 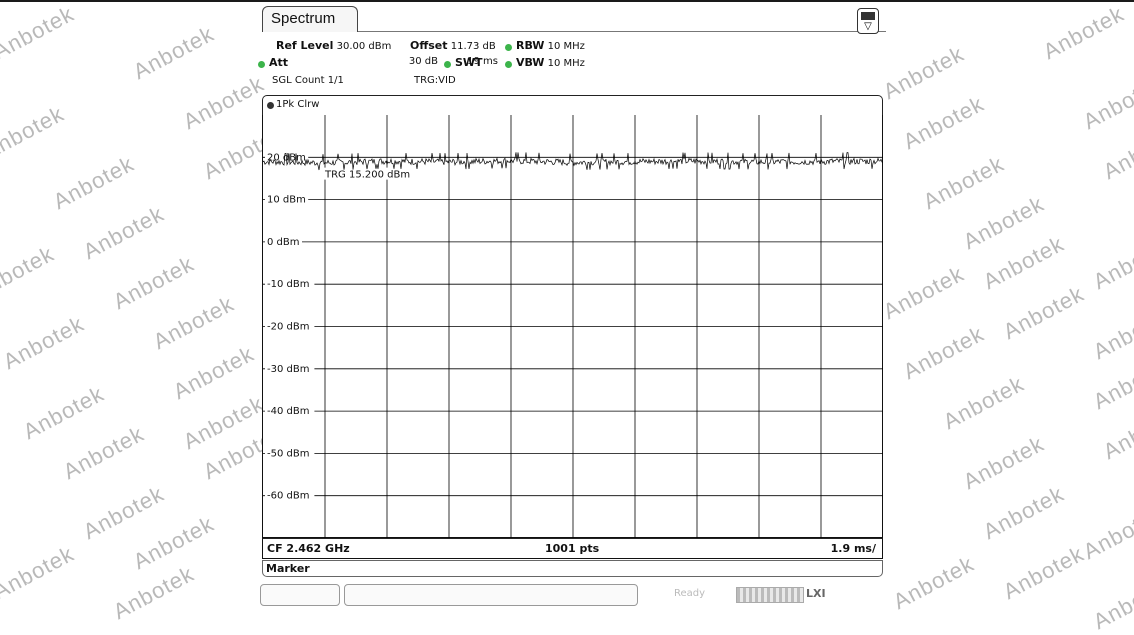 I want to click on trigger-level-label: TRG 15.200 dBm, so click(x=367, y=175).